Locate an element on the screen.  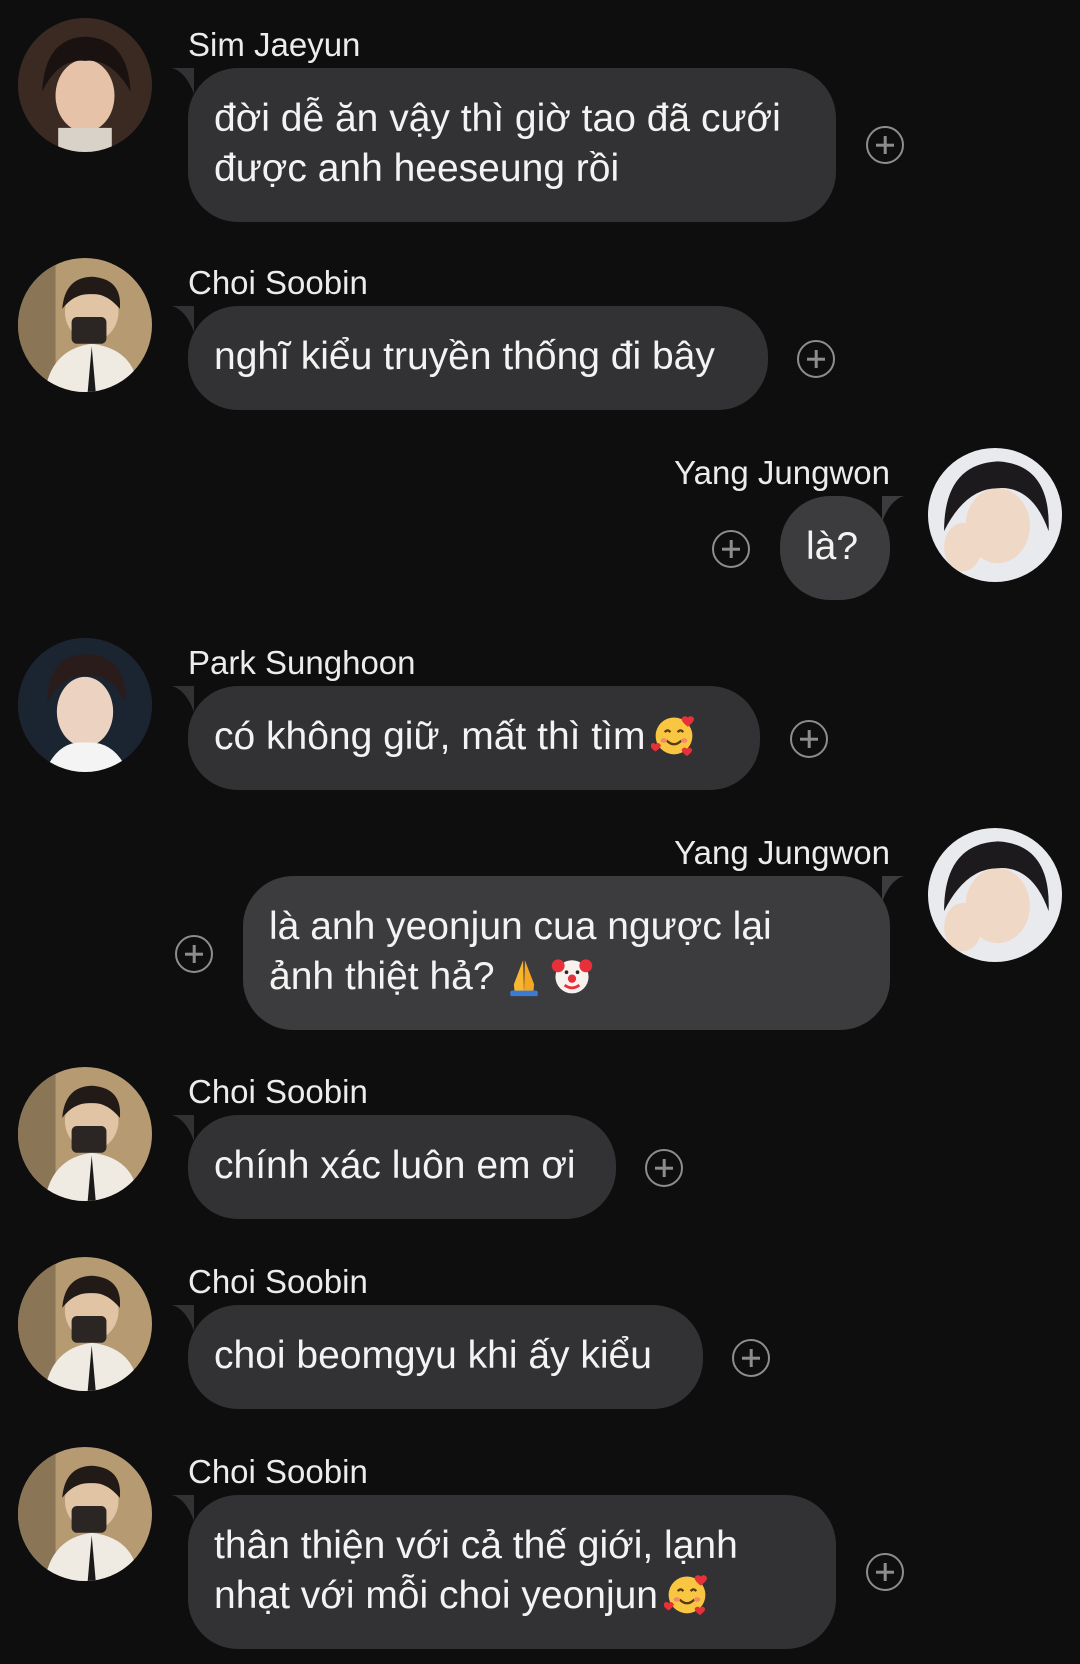
message-text: nghĩ kiểu truyền thống đi bây is located at coordinates (464, 356).